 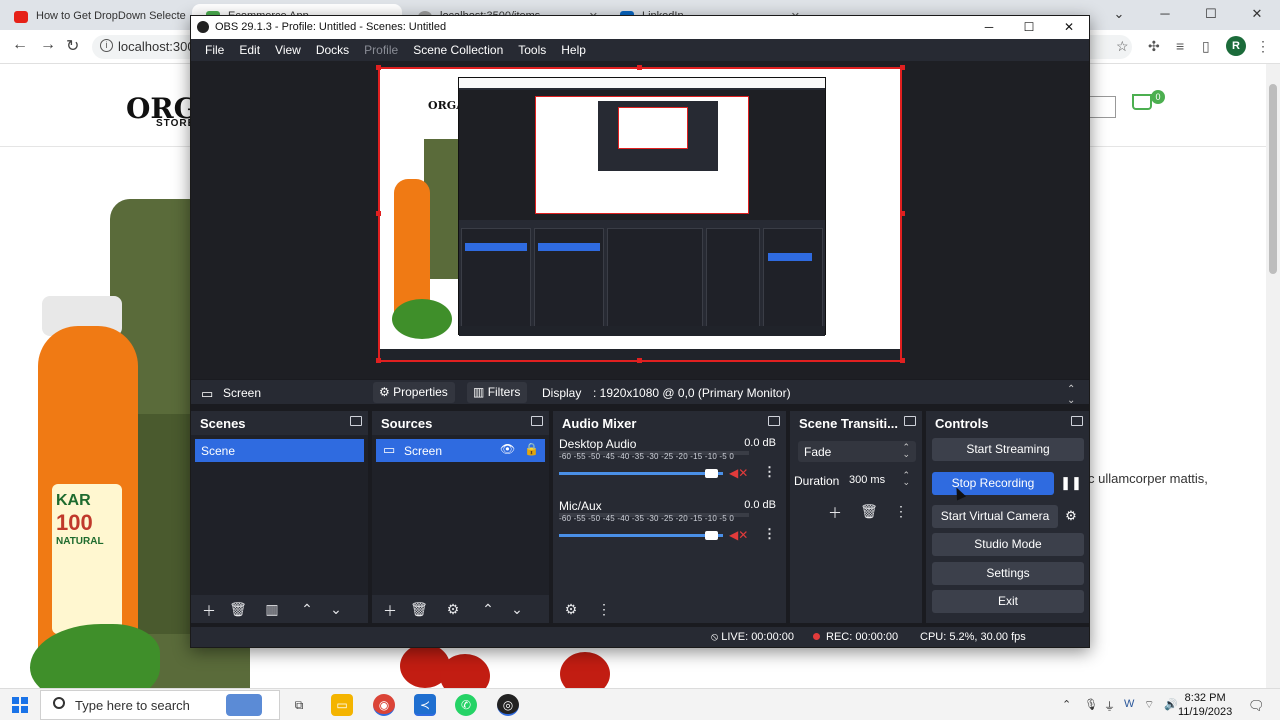 I want to click on volume-icon: 🔊, so click(x=1171, y=704).